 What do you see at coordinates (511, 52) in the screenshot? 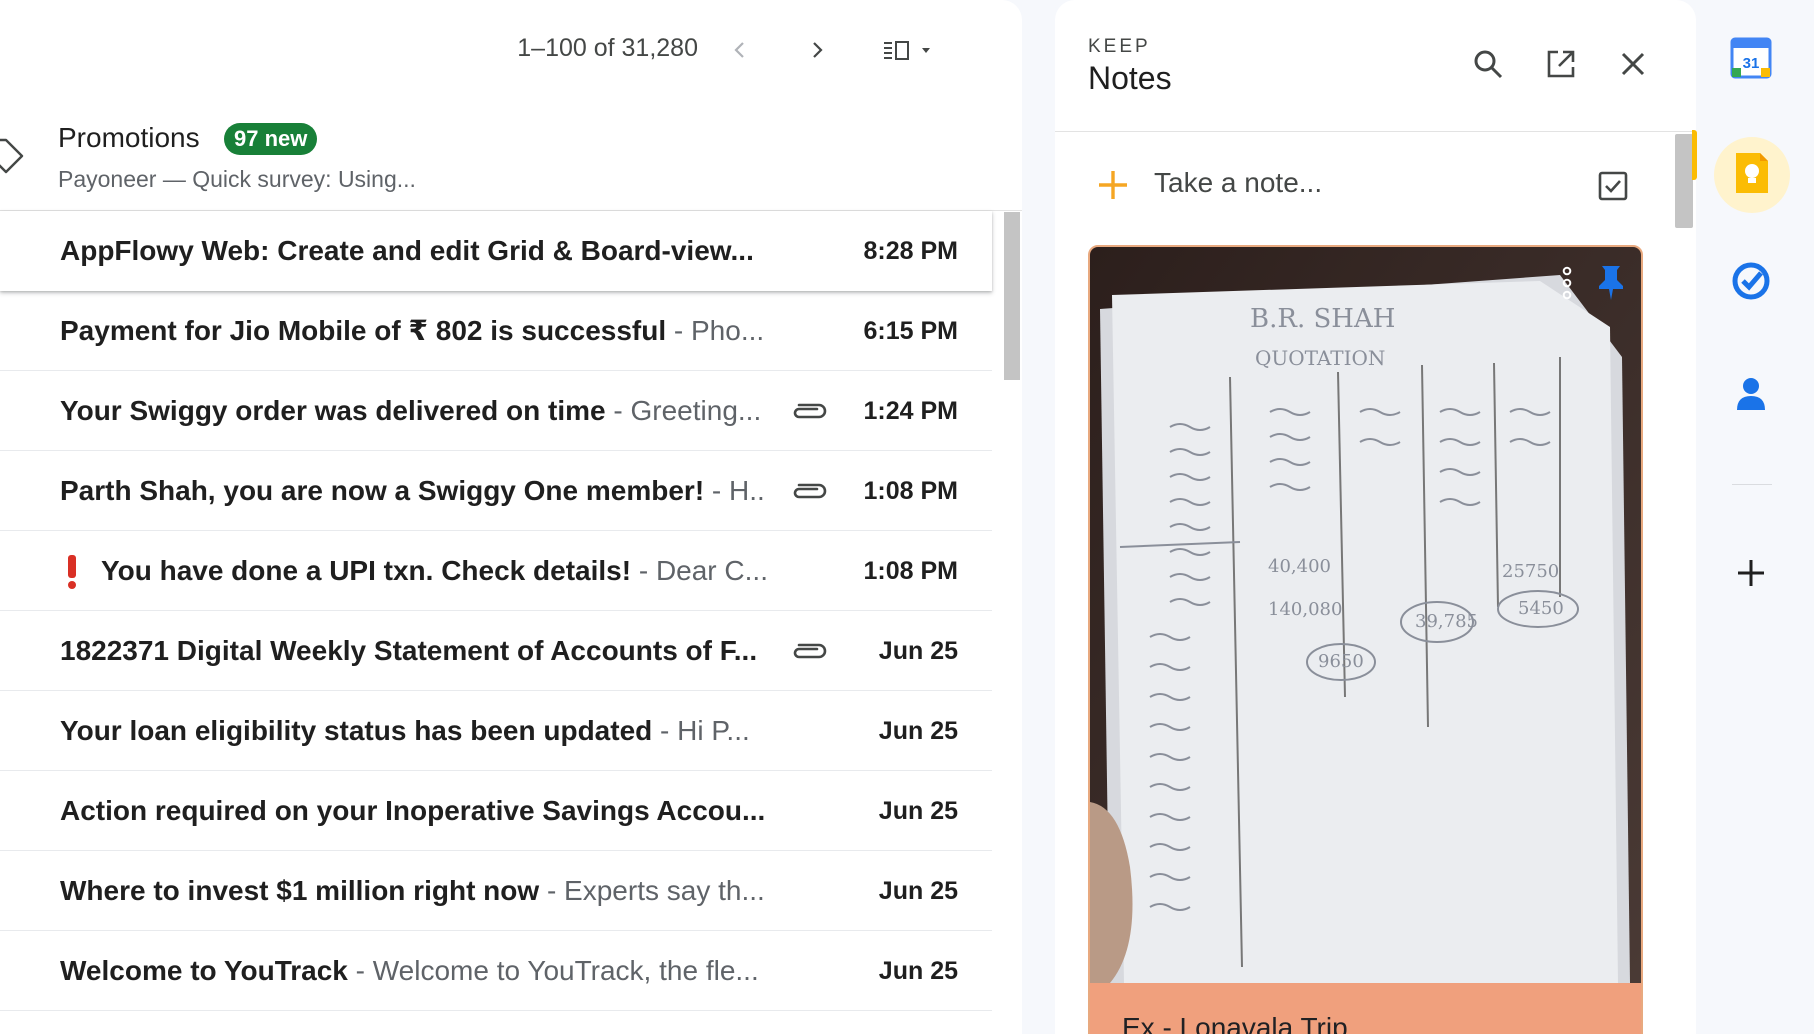
I see `mail-toolbar: 1–100 of 31,280` at bounding box center [511, 52].